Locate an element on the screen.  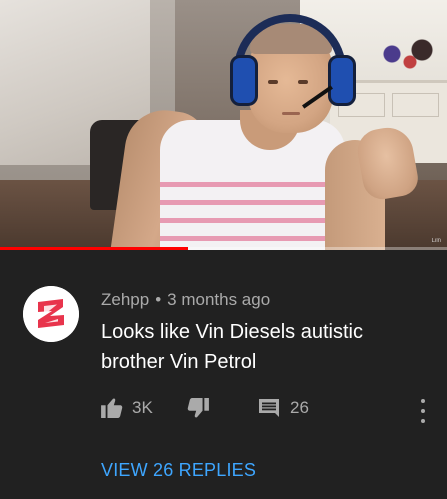
reply-count: 26 is located at coordinates (299, 407).